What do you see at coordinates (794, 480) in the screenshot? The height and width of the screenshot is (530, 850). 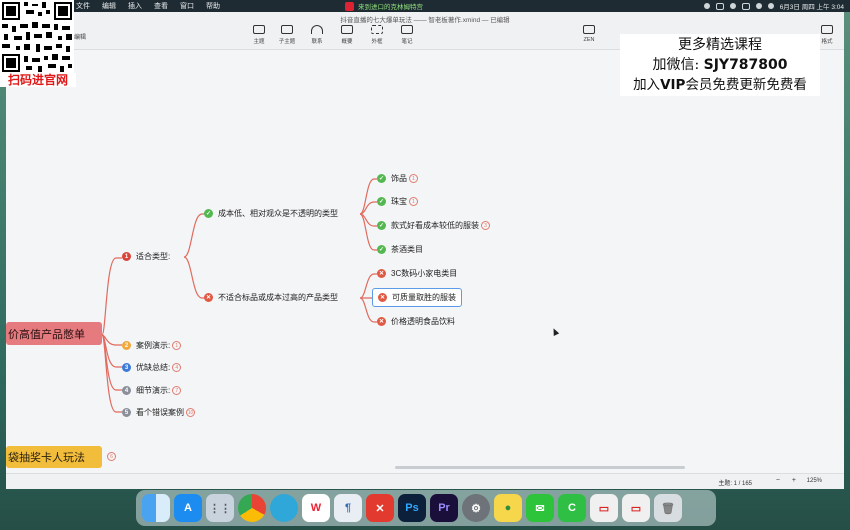 I see `zoom-in-button: +` at bounding box center [794, 480].